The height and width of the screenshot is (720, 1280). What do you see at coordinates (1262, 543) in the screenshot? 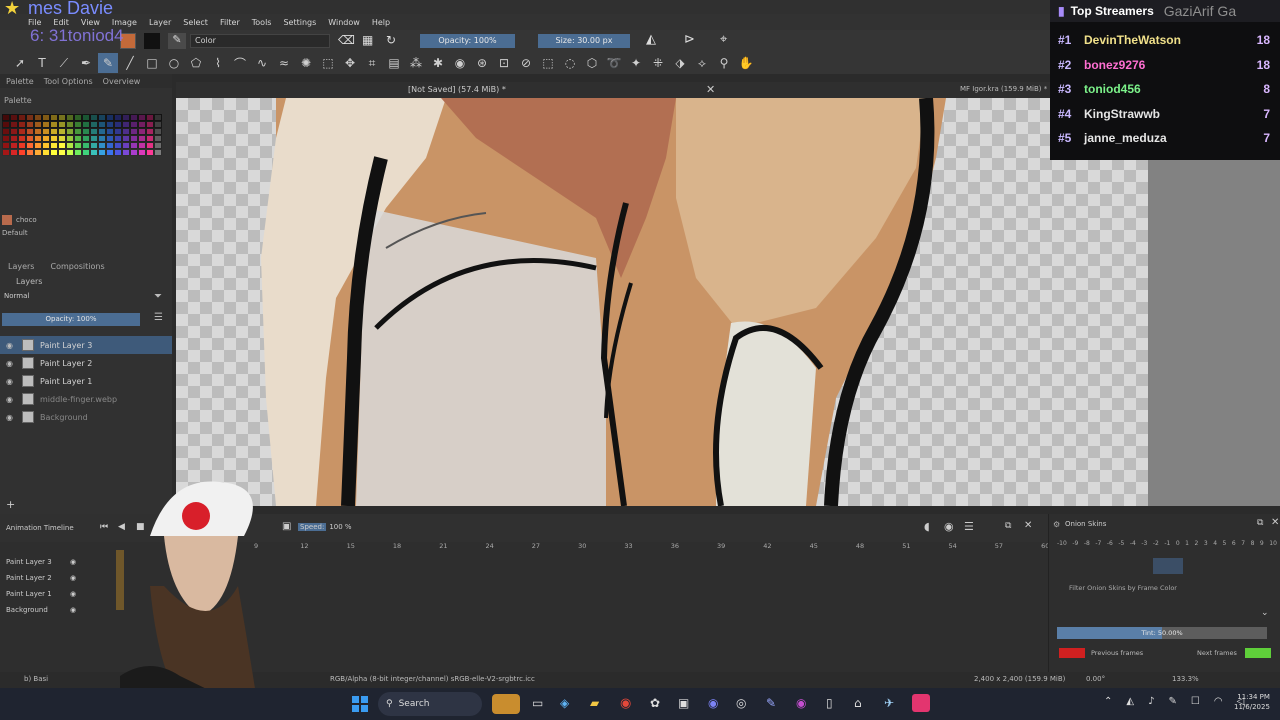
I see `onion-frame-number: 9` at bounding box center [1262, 543].